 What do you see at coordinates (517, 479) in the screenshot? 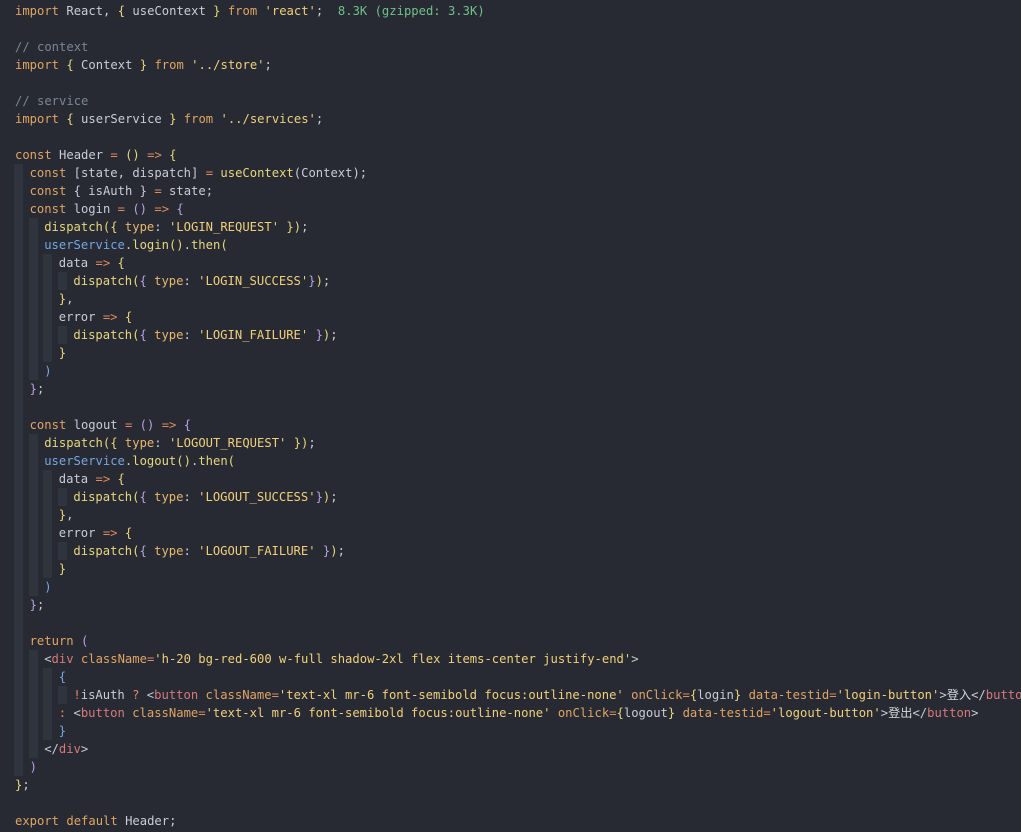
I see `code-line: data => {` at bounding box center [517, 479].